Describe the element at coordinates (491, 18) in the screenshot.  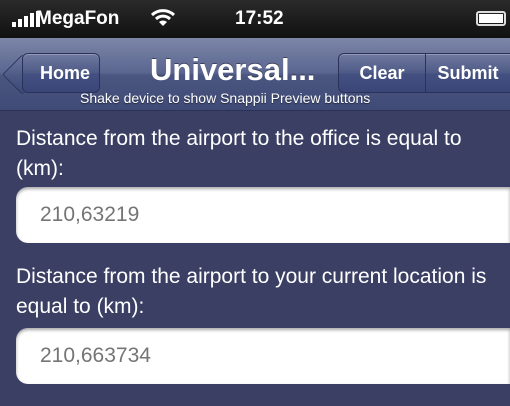
I see `battery-icon` at that location.